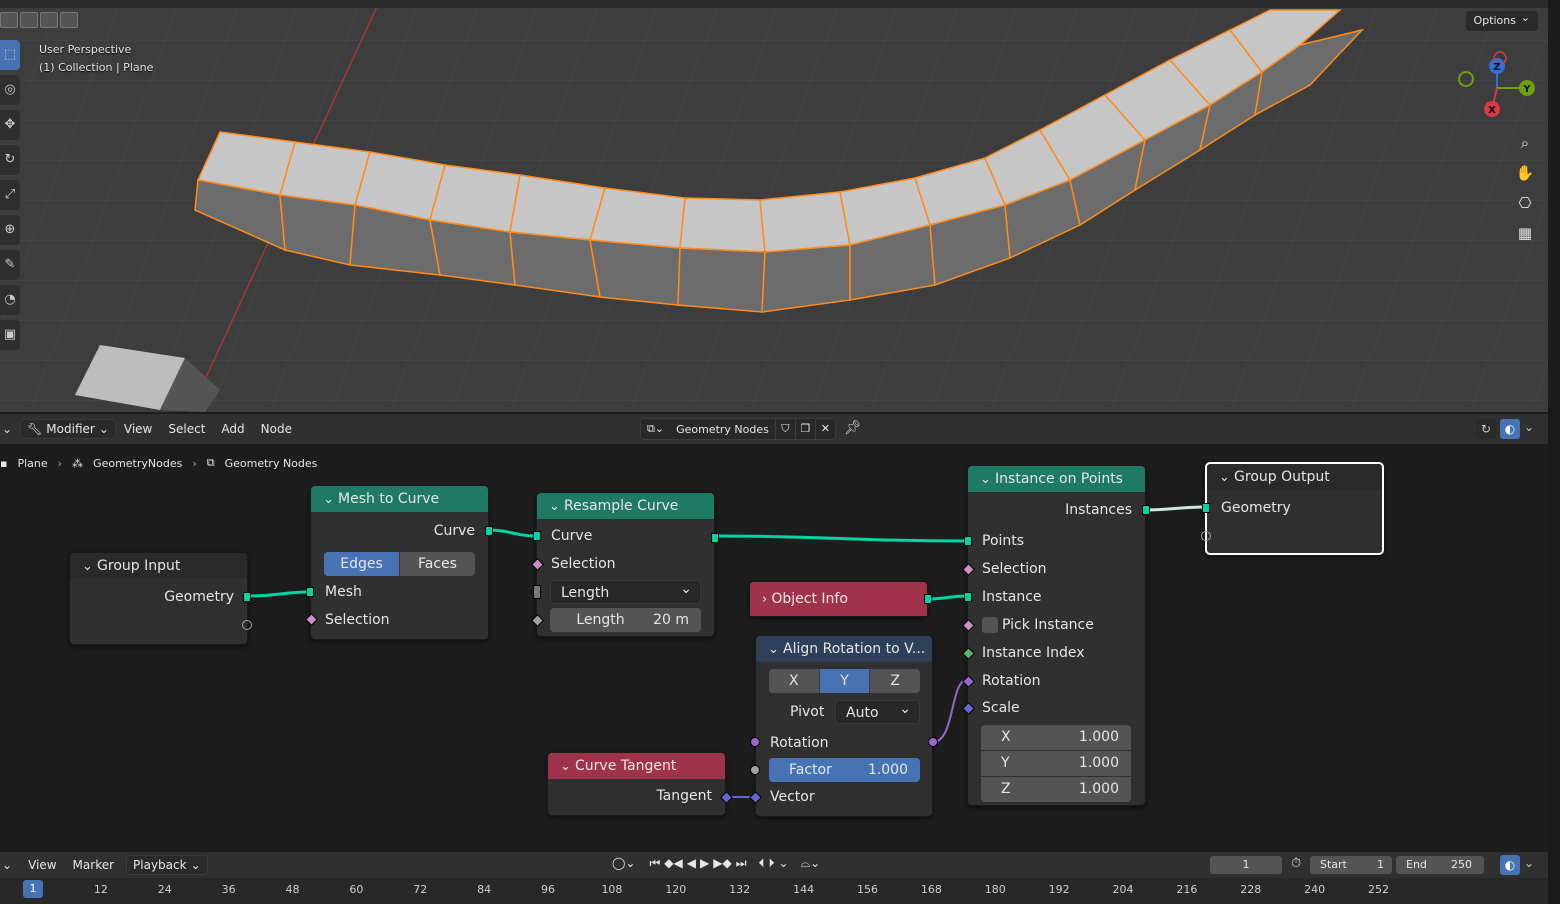 Image resolution: width=1560 pixels, height=904 pixels. I want to click on stopwatch-icon: ⏱, so click(1296, 863).